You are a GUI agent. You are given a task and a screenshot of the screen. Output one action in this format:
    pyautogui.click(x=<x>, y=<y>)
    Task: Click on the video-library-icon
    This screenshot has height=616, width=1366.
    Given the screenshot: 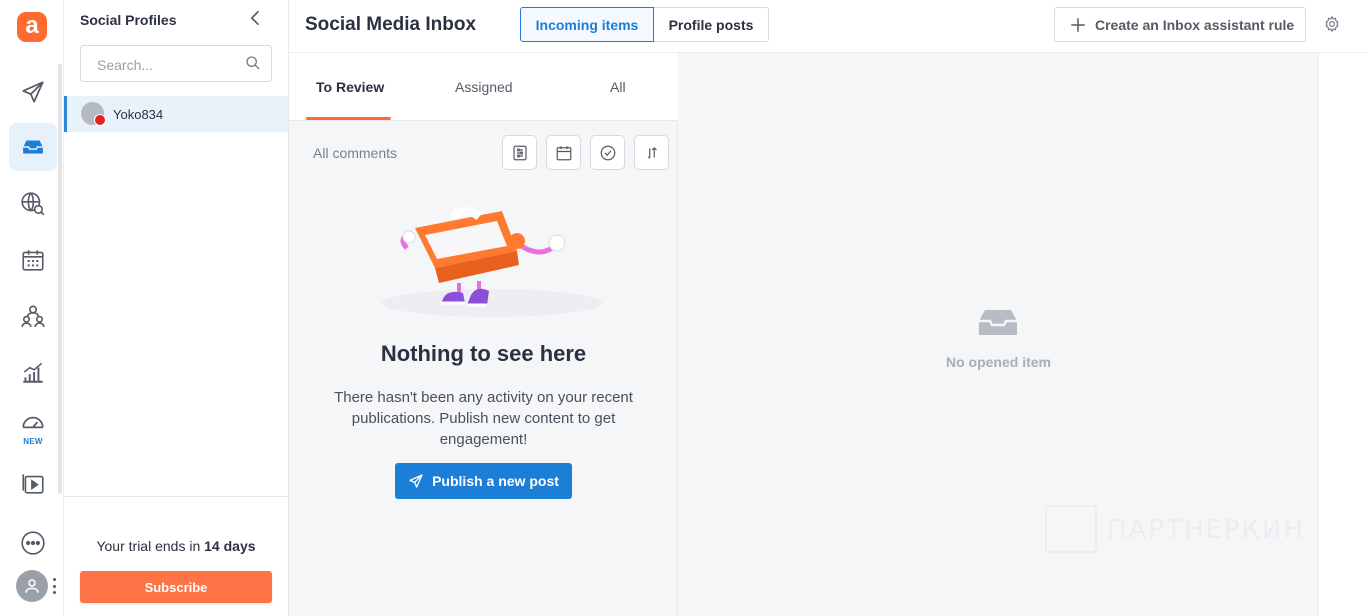 What is the action you would take?
    pyautogui.click(x=33, y=484)
    